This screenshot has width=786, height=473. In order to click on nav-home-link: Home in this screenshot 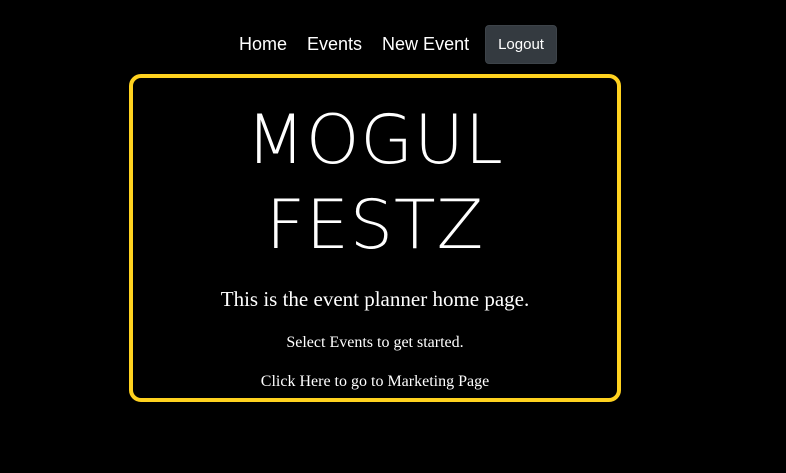, I will do `click(263, 44)`.